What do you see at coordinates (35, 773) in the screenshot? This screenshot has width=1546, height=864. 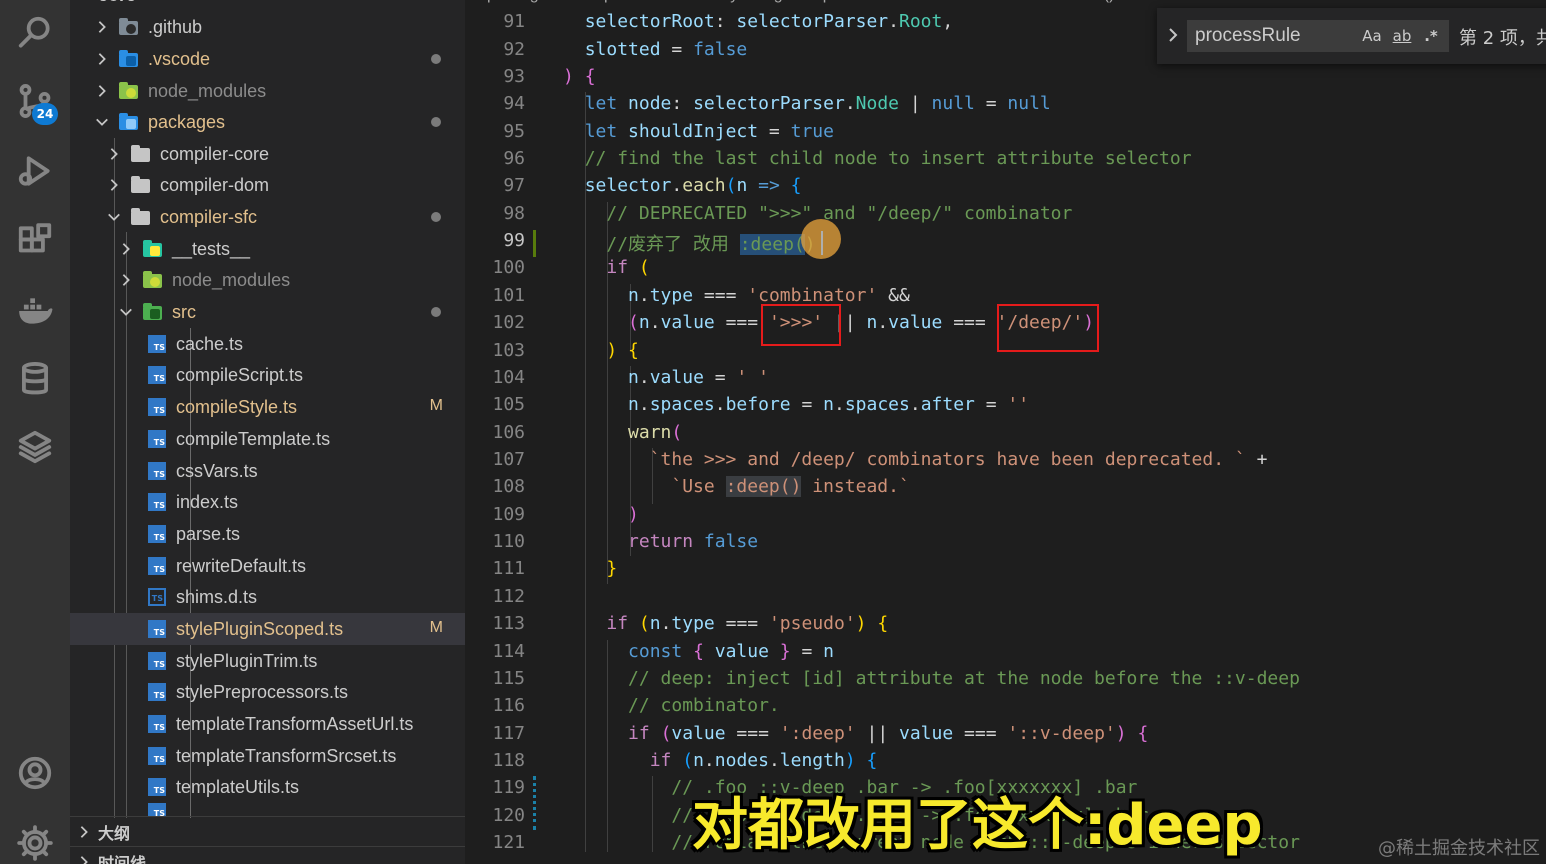 I see `account-icon` at bounding box center [35, 773].